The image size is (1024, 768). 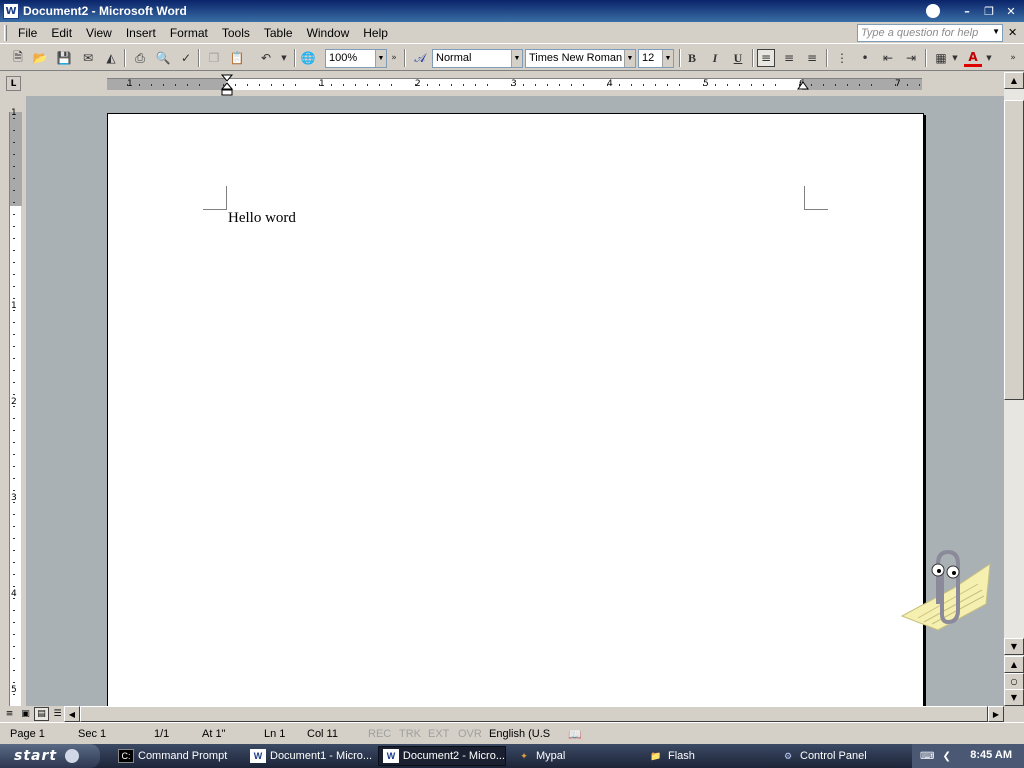 I want to click on help-search-input: Type a question for help ▼, so click(x=930, y=33).